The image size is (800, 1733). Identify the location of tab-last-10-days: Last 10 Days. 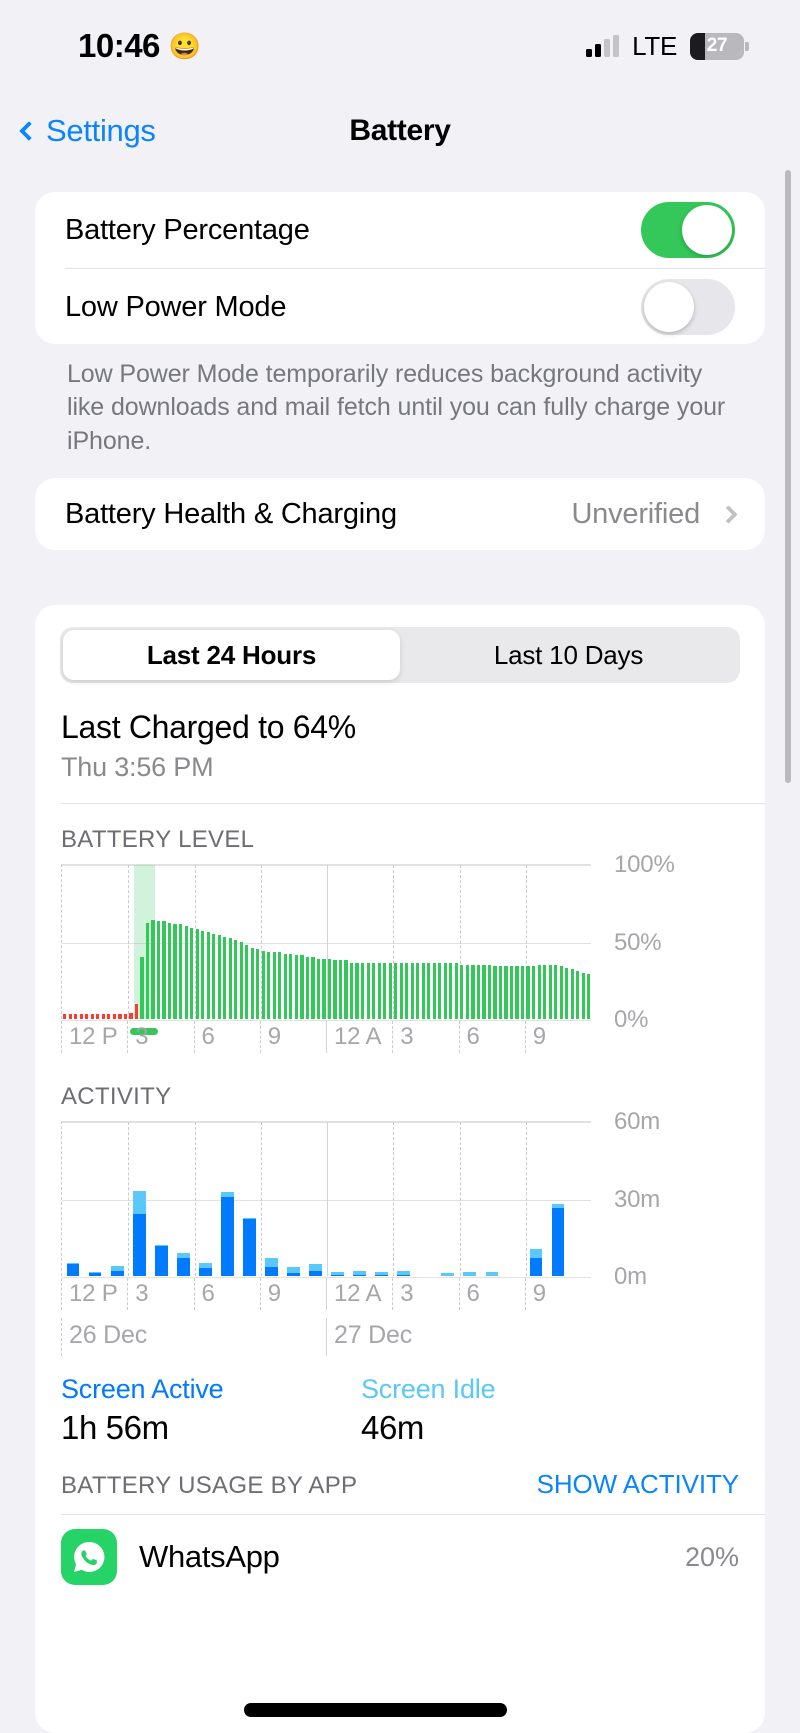
(568, 655).